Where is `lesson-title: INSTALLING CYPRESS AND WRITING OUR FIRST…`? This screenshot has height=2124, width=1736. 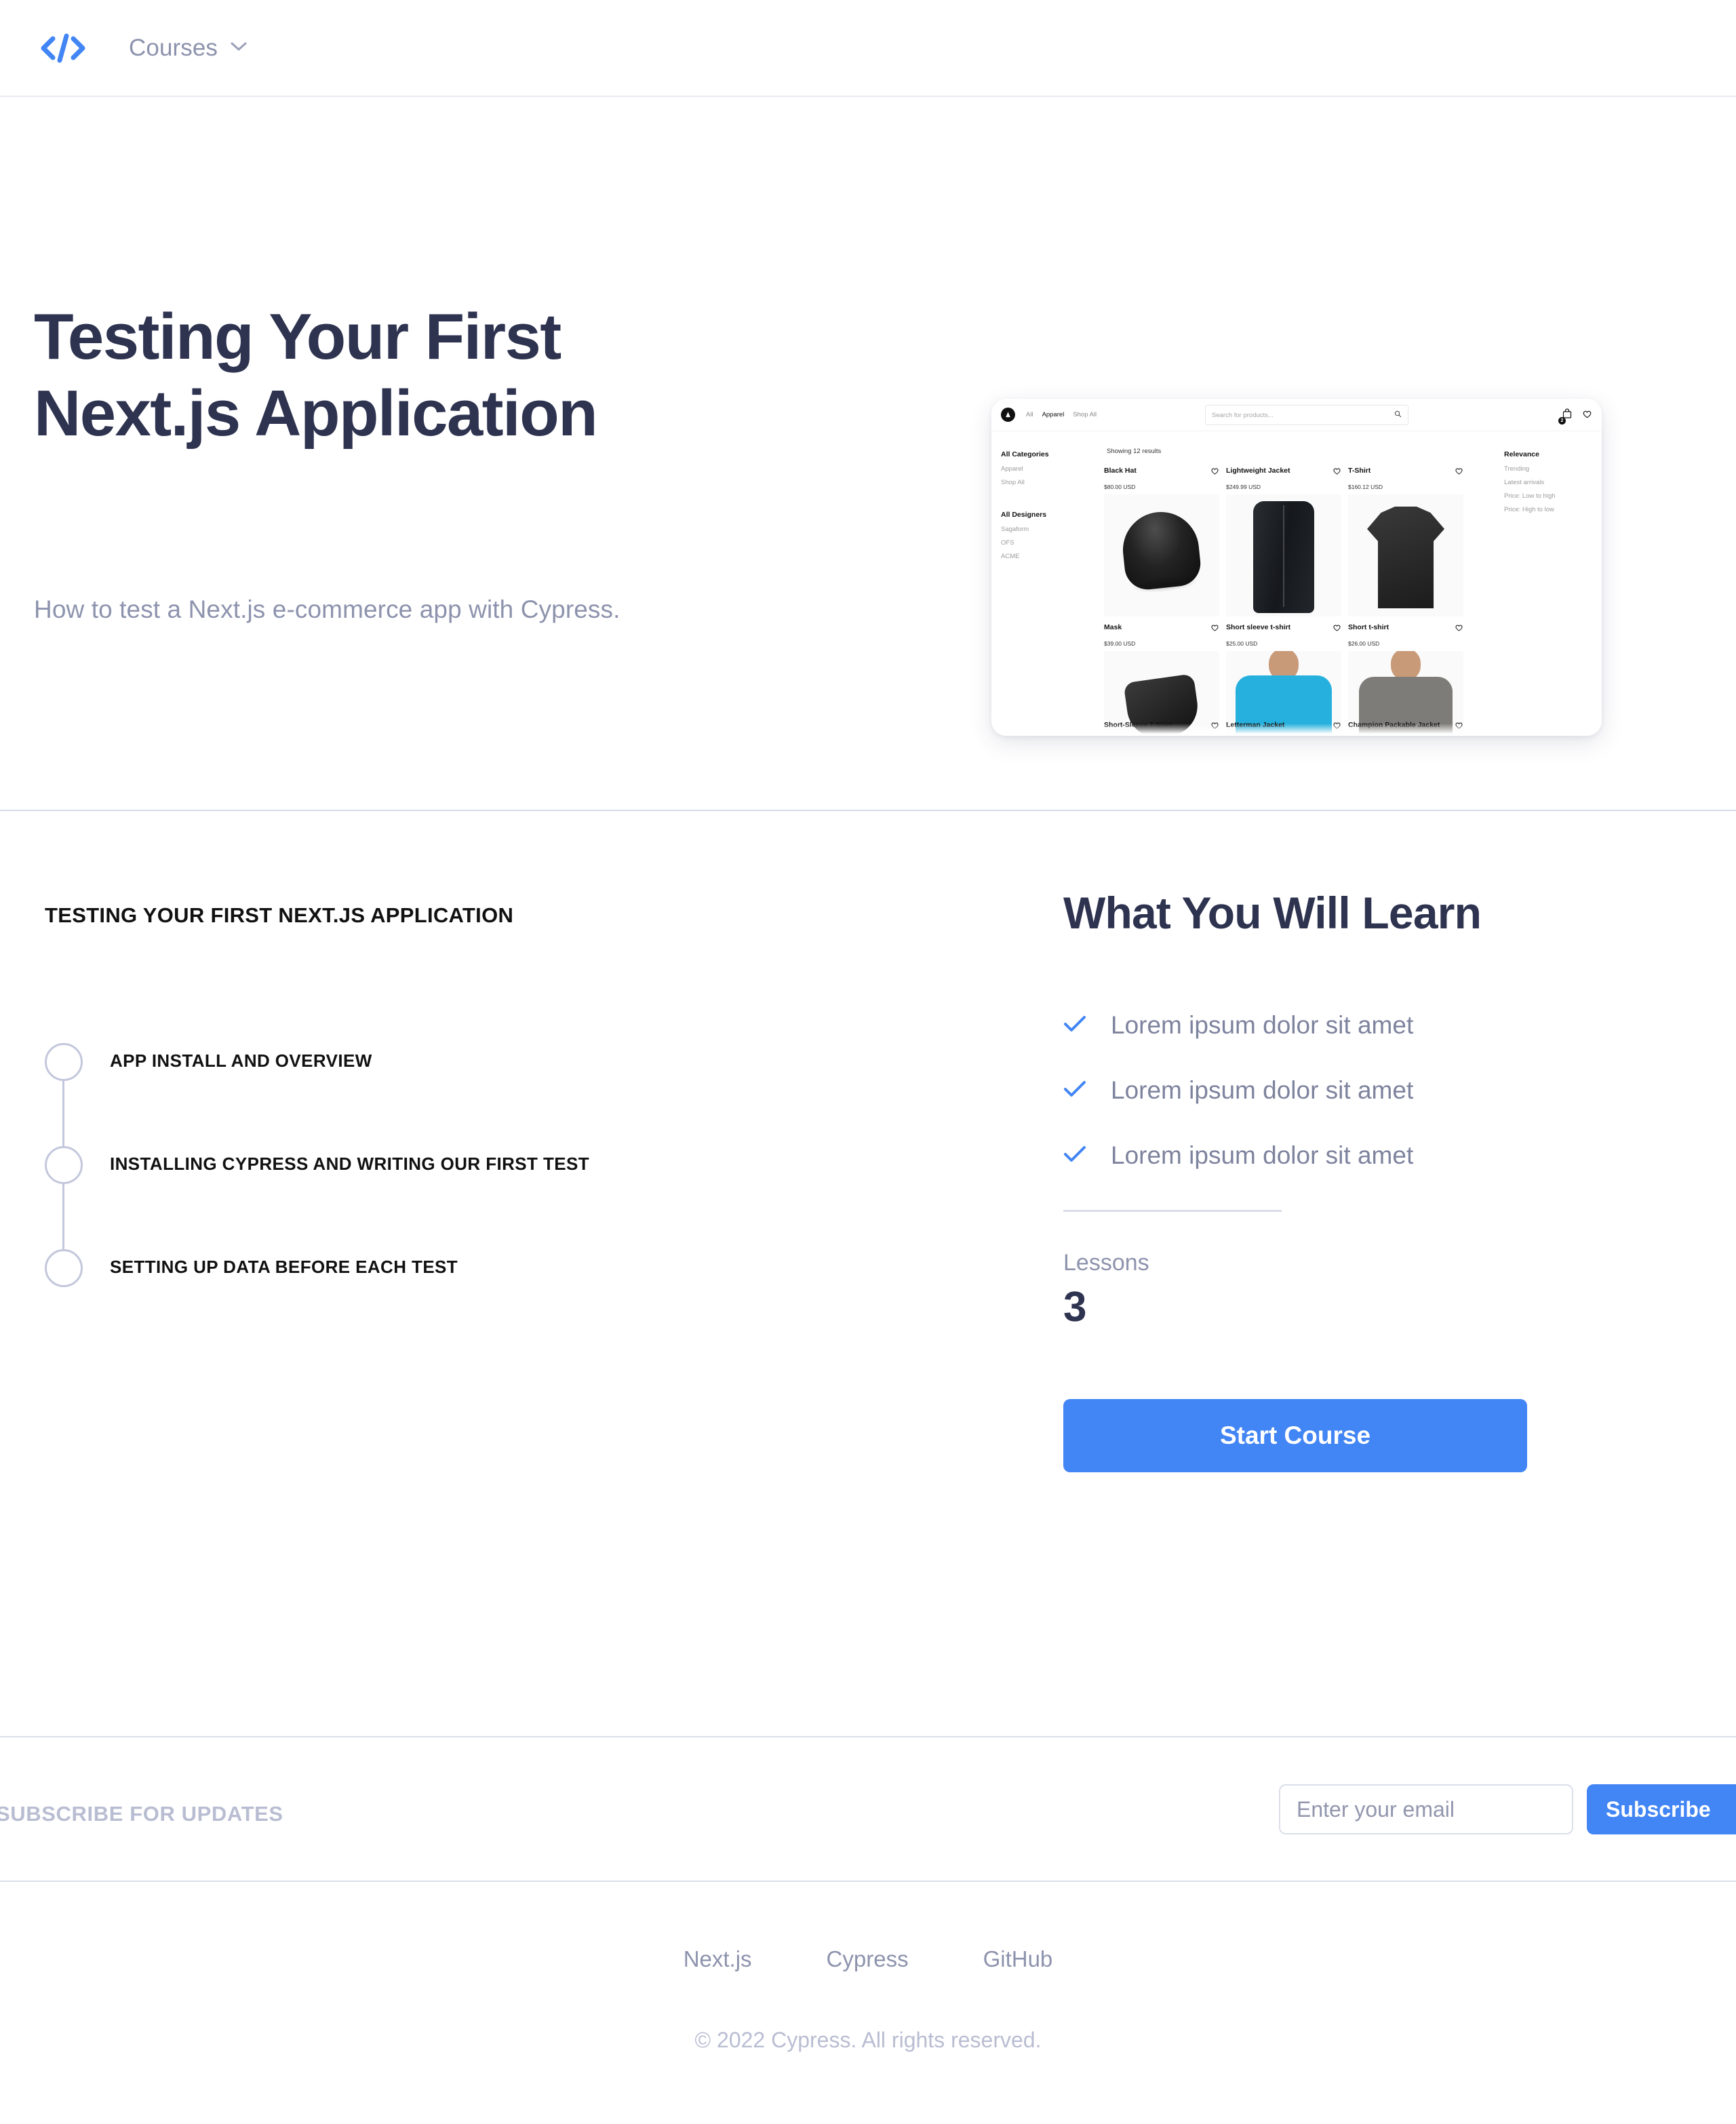
lesson-title: INSTALLING CYPRESS AND WRITING OUR FIRST… is located at coordinates (349, 1164).